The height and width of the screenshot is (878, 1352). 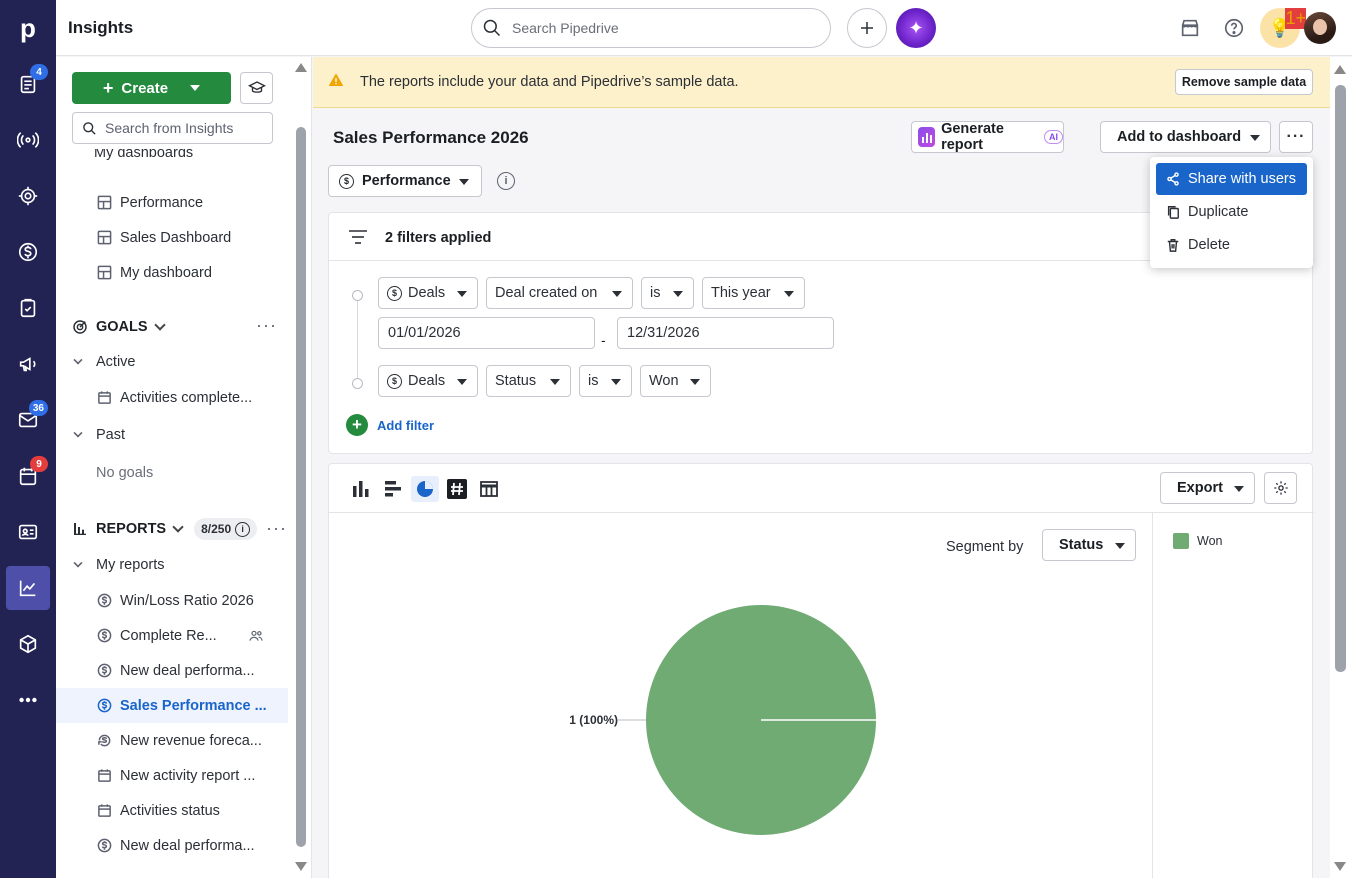 I want to click on goals-section-header: GOALS, so click(x=119, y=327).